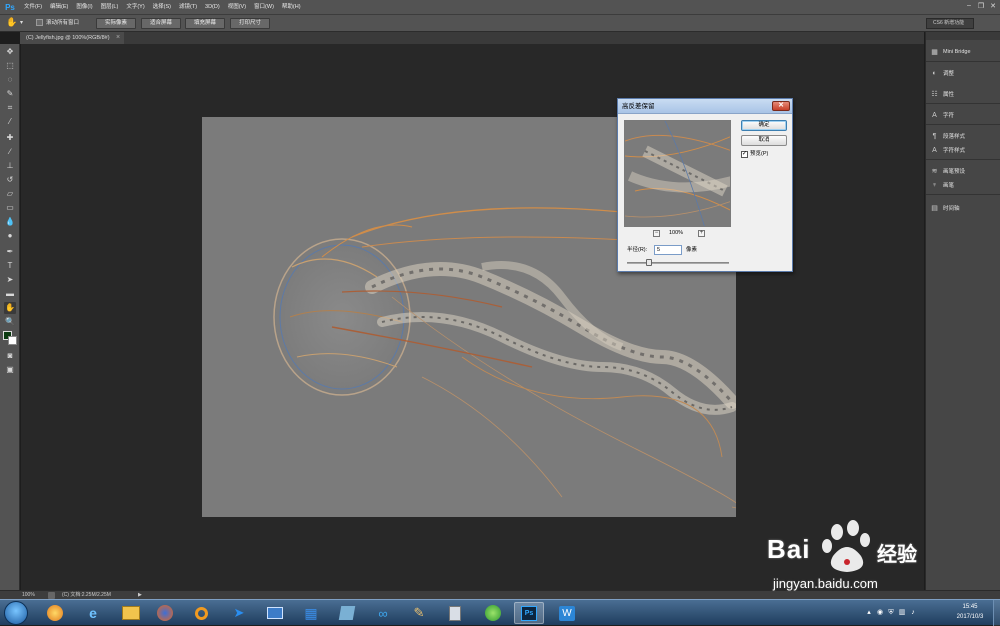 The image size is (1000, 626). What do you see at coordinates (10, 166) in the screenshot?
I see `clone-stamp-tool-icon: ⊥` at bounding box center [10, 166].